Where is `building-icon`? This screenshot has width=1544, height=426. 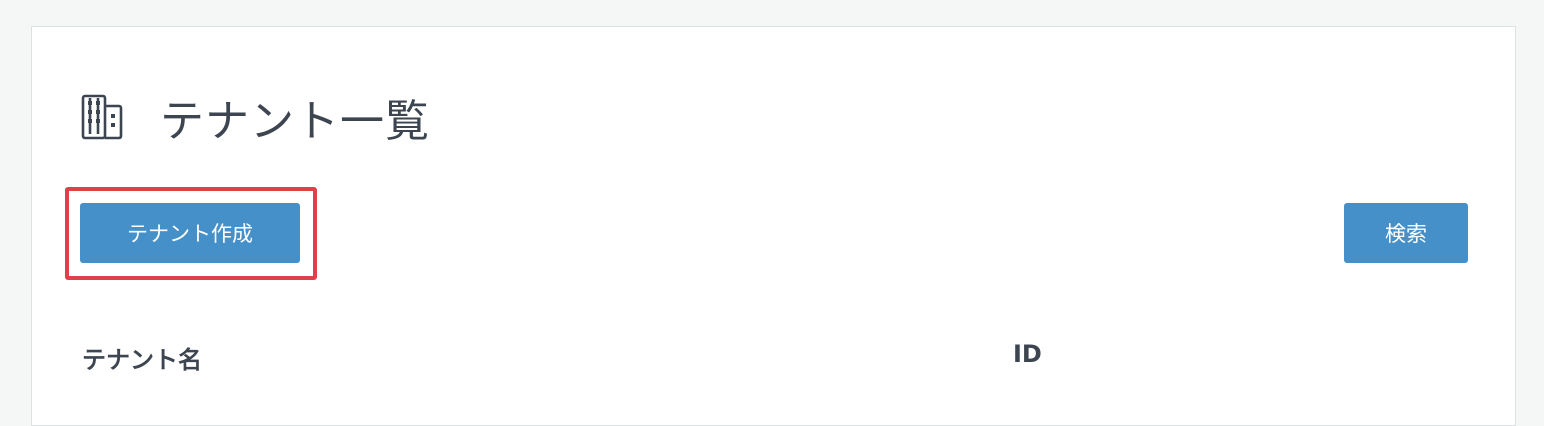 building-icon is located at coordinates (104, 117).